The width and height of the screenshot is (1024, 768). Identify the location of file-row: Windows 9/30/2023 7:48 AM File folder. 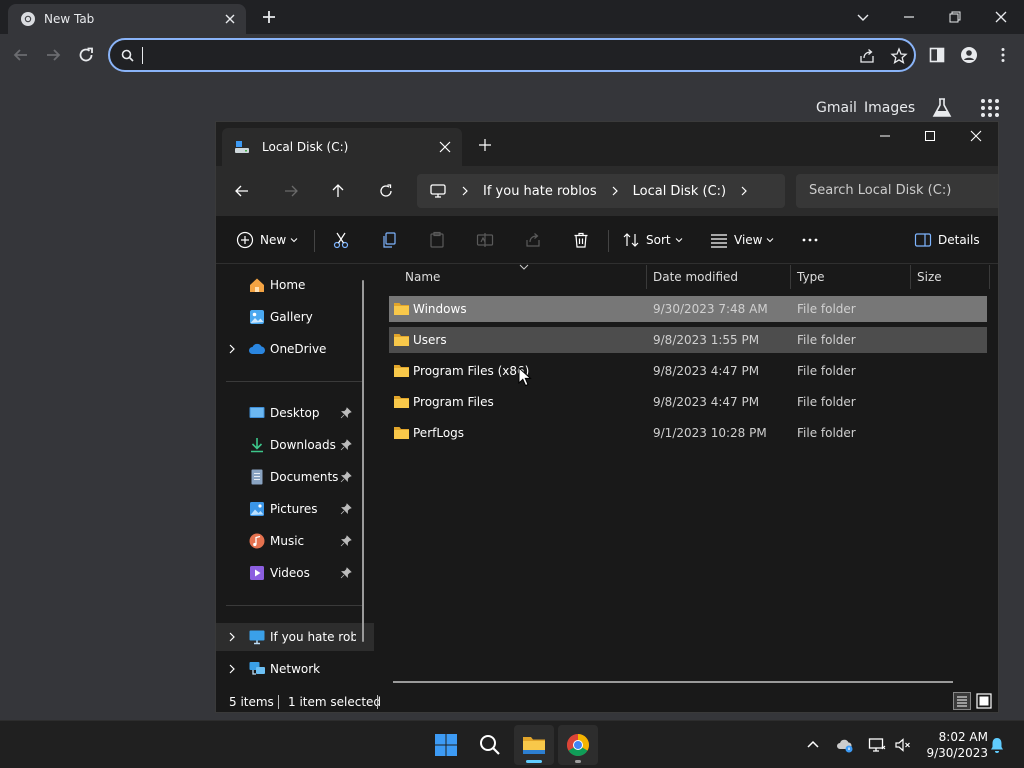
(688, 309).